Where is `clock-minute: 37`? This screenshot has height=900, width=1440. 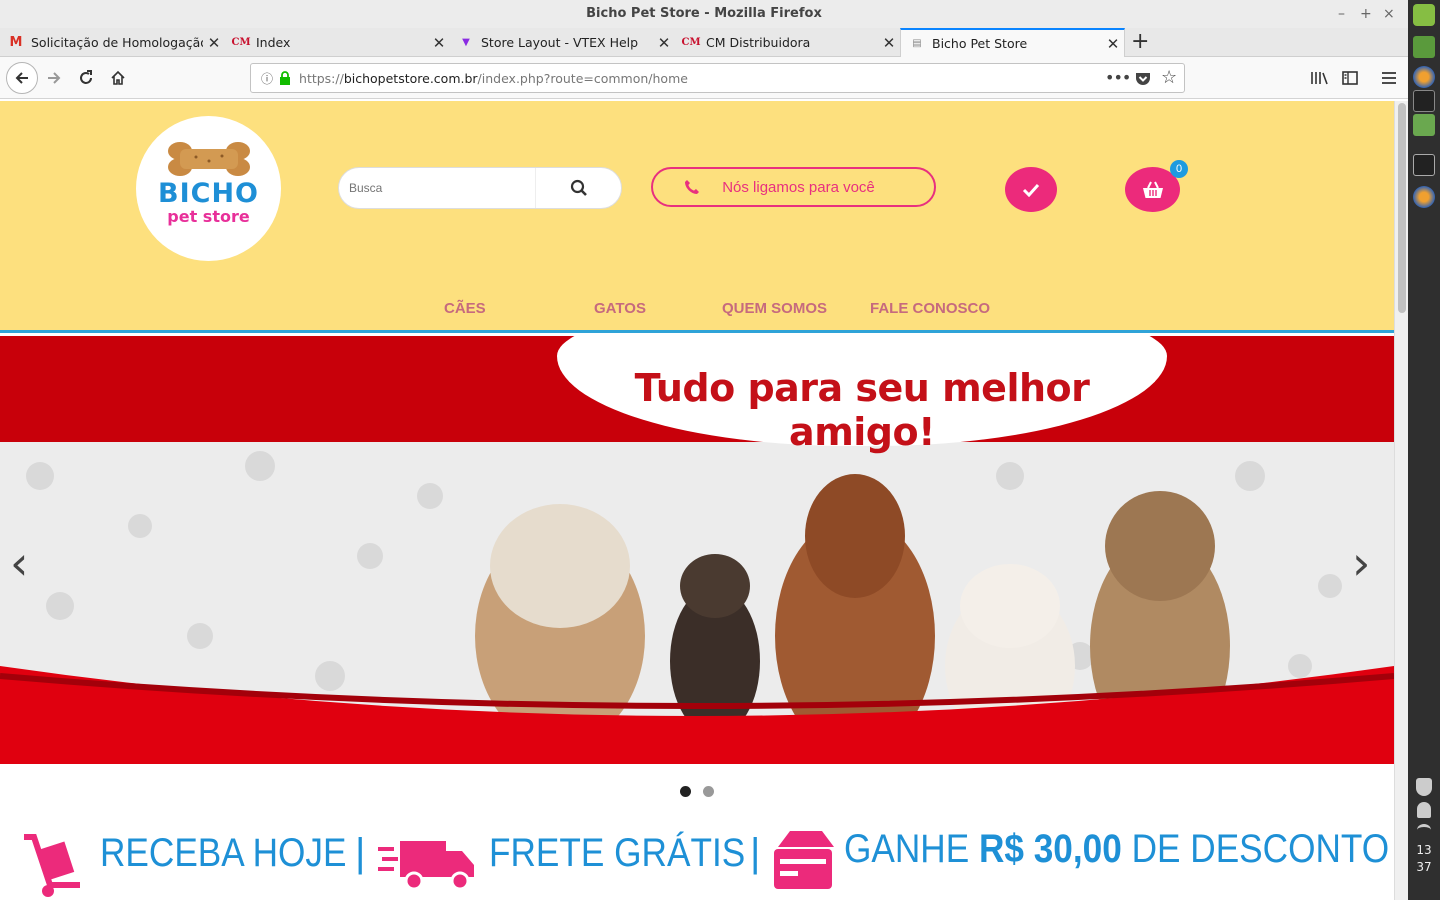 clock-minute: 37 is located at coordinates (1424, 867).